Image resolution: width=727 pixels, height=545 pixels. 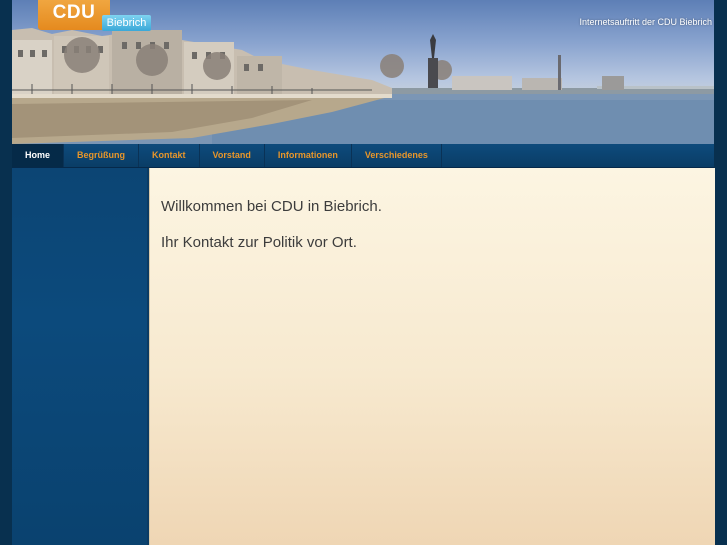 What do you see at coordinates (720, 272) in the screenshot?
I see `right-frame` at bounding box center [720, 272].